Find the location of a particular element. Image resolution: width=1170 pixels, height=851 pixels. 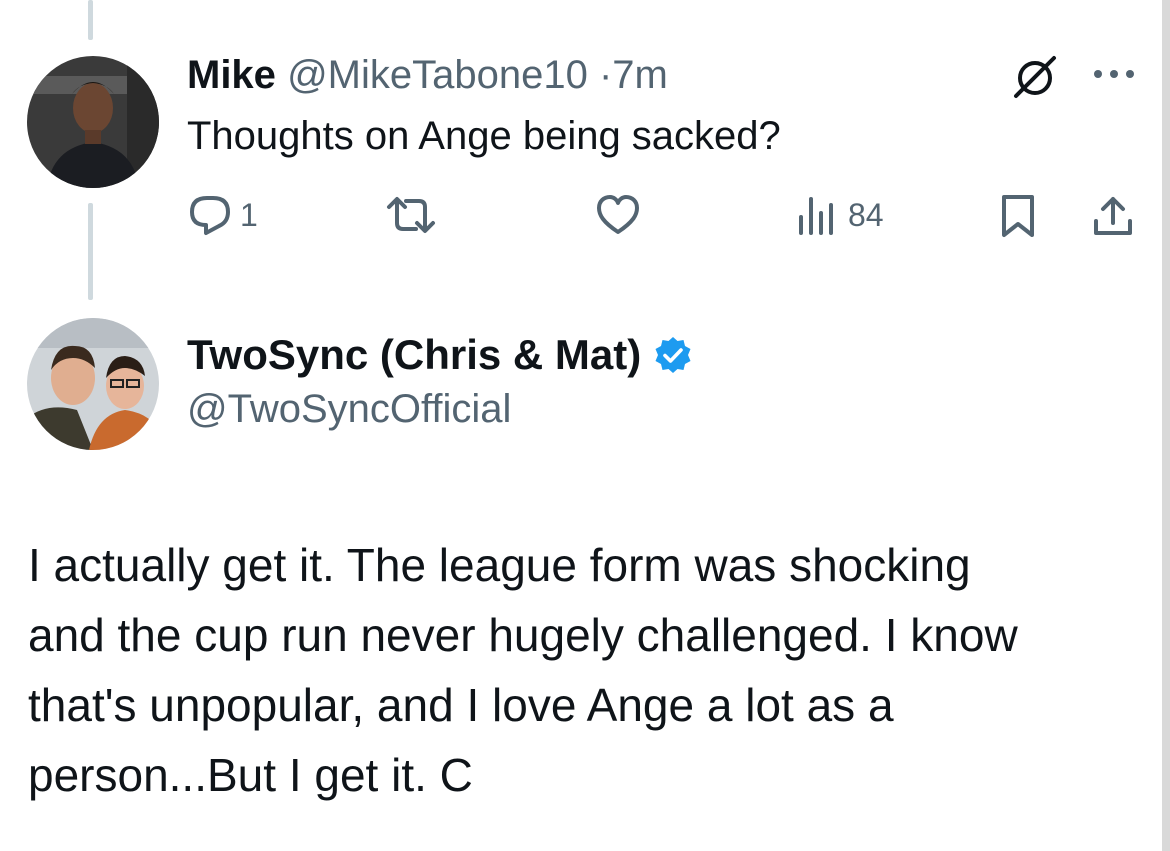

views-icon is located at coordinates (816, 216).